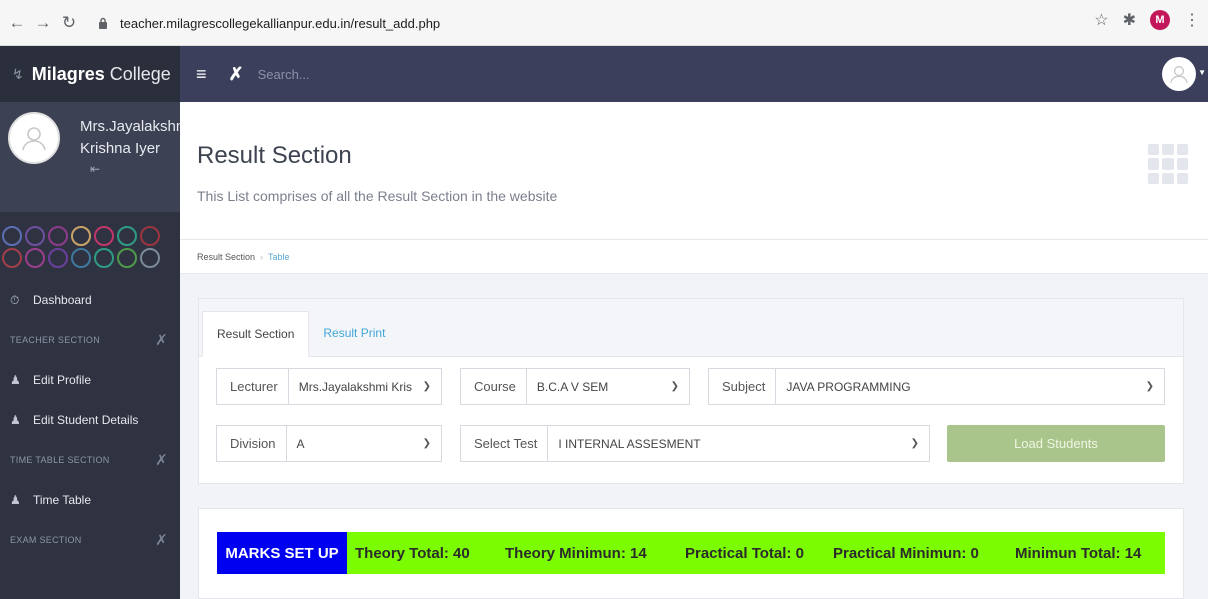 The width and height of the screenshot is (1208, 599). What do you see at coordinates (1147, 20) in the screenshot?
I see `browser-actions: ☆ ✱ M ⋮` at bounding box center [1147, 20].